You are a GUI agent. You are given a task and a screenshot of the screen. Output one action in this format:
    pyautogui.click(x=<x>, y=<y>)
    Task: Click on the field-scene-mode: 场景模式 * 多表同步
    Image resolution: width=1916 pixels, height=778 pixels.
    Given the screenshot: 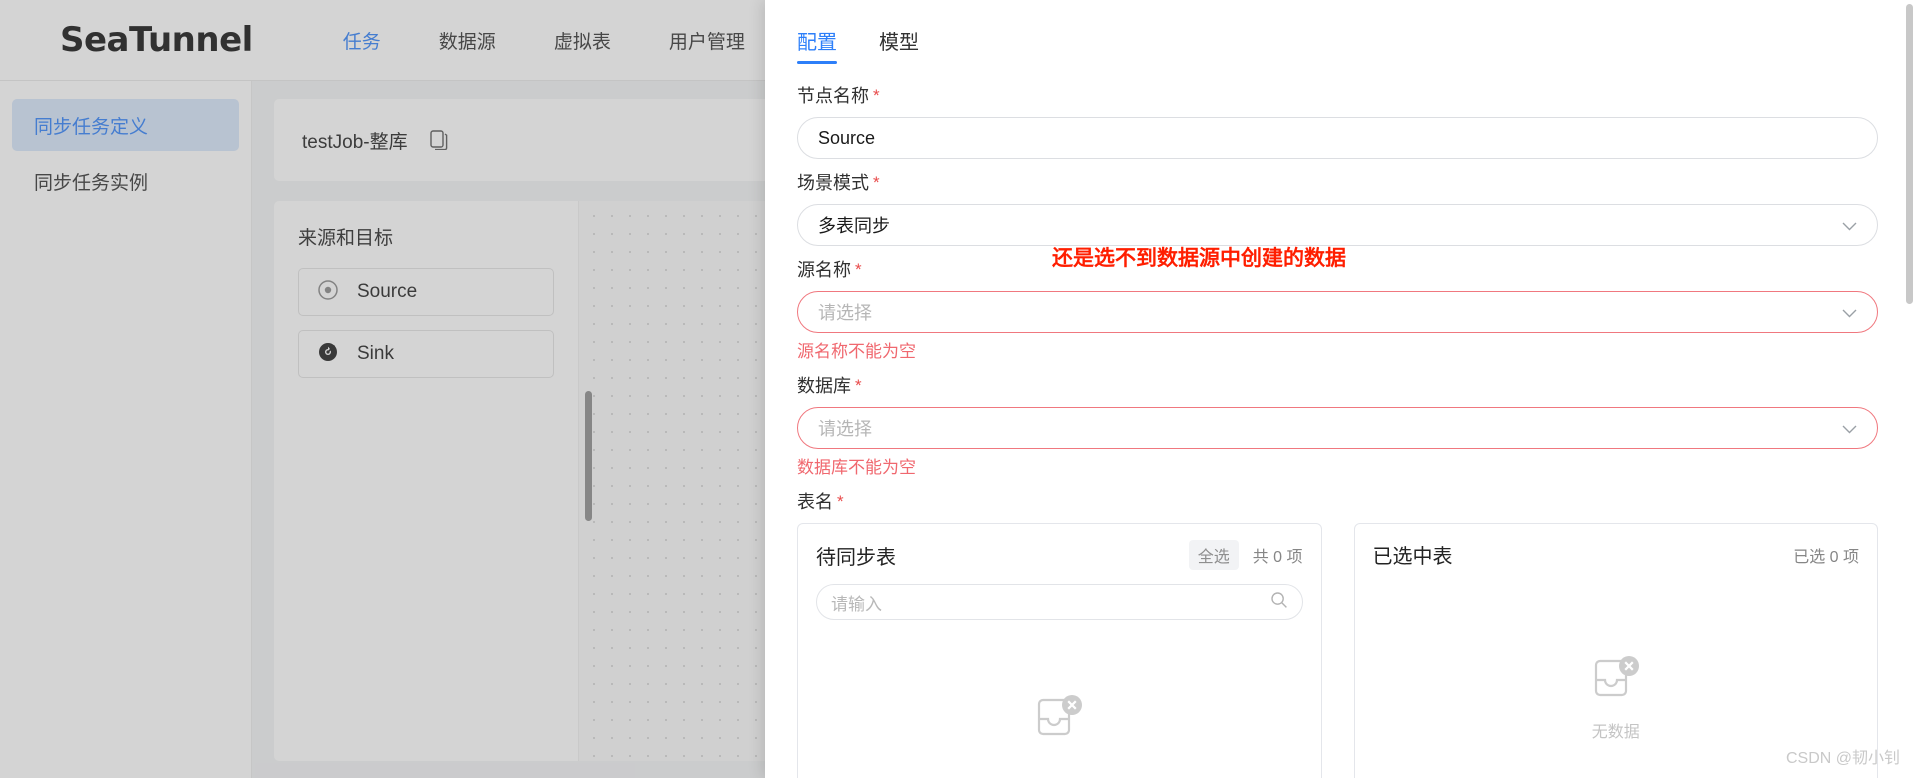 What is the action you would take?
    pyautogui.click(x=1337, y=207)
    